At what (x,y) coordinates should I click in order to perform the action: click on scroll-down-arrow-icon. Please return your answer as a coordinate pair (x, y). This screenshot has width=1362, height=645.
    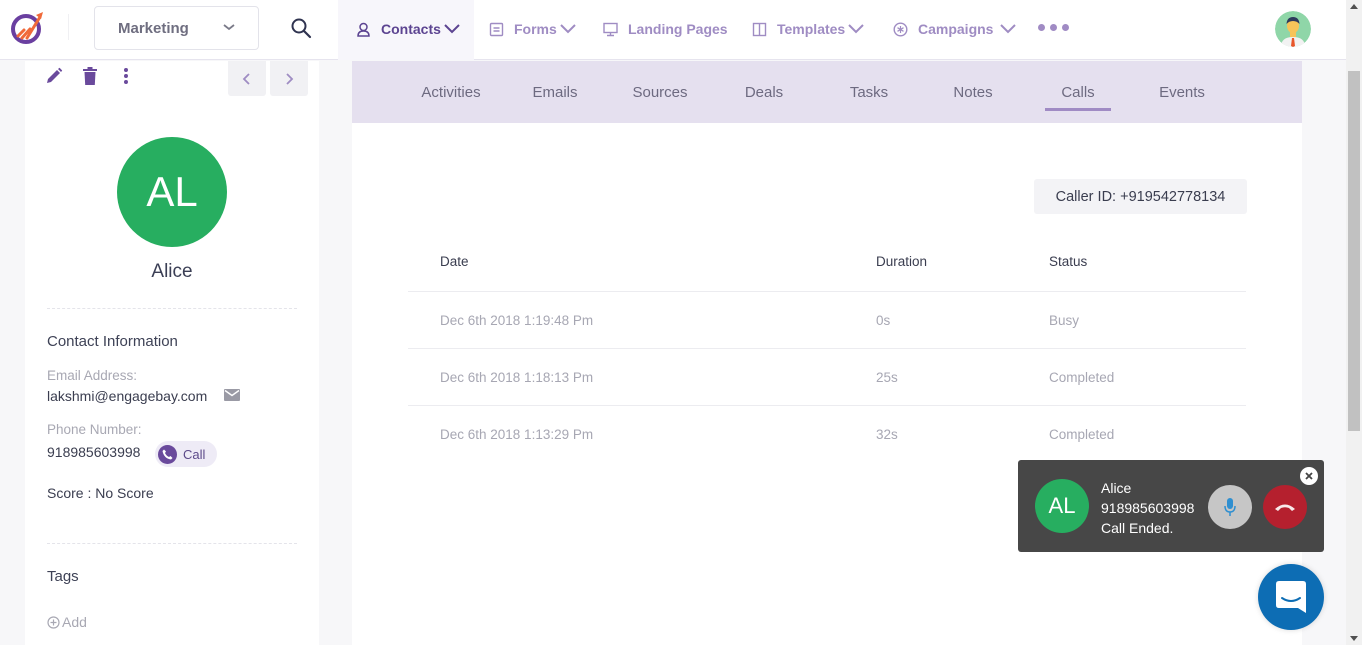
    Looking at the image, I should click on (1354, 638).